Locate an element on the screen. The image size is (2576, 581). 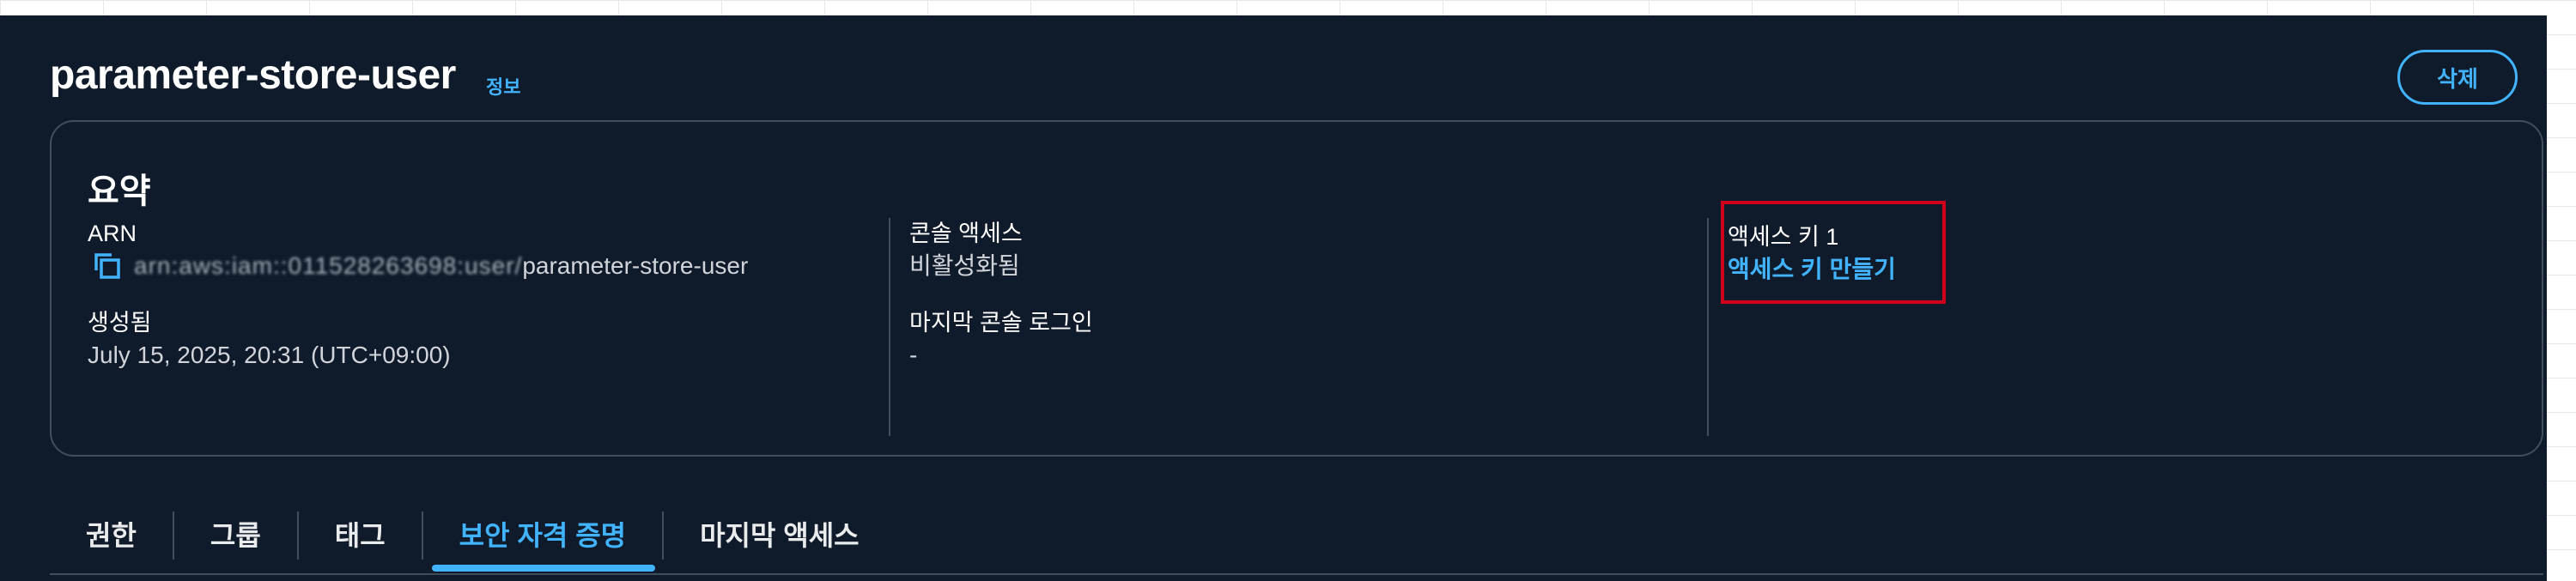
summary-column-access-key: 액세스 키 1 액세스 키 만들기 is located at coordinates (2115, 318).